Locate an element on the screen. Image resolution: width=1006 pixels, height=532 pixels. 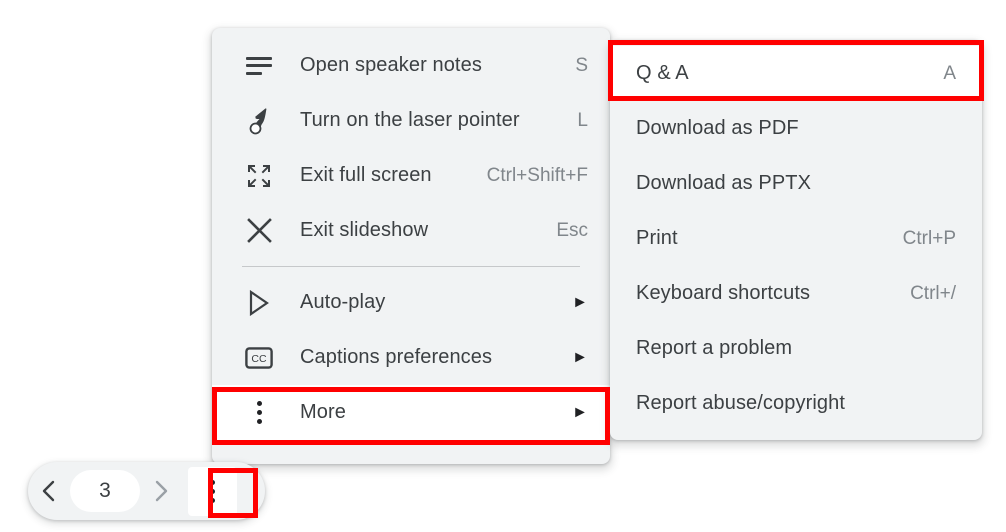
menu-item-shortcut: Ctrl+Shift+F is located at coordinates (537, 175).